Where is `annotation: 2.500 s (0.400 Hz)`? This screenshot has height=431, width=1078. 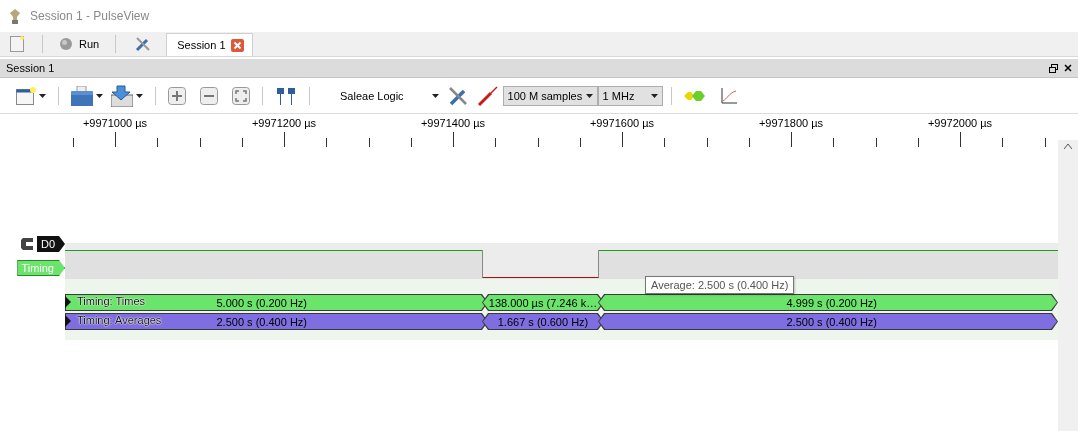
annotation: 2.500 s (0.400 Hz) is located at coordinates (828, 321).